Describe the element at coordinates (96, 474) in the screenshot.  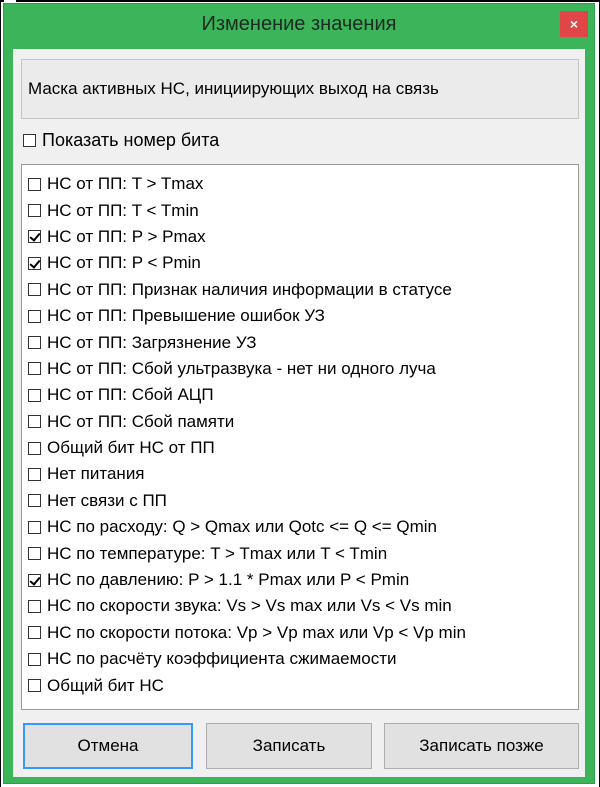
I see `list-item-label: Нет питания` at that location.